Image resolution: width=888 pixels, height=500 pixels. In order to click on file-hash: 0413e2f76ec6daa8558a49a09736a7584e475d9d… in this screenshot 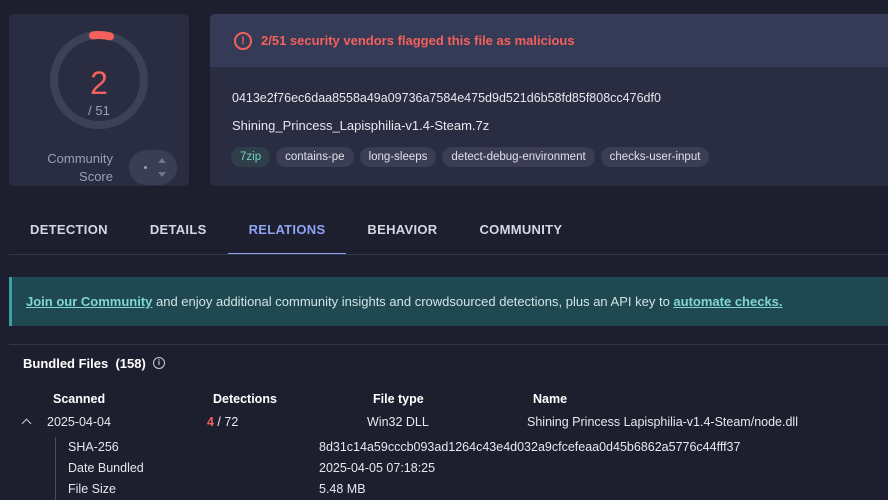, I will do `click(446, 98)`.